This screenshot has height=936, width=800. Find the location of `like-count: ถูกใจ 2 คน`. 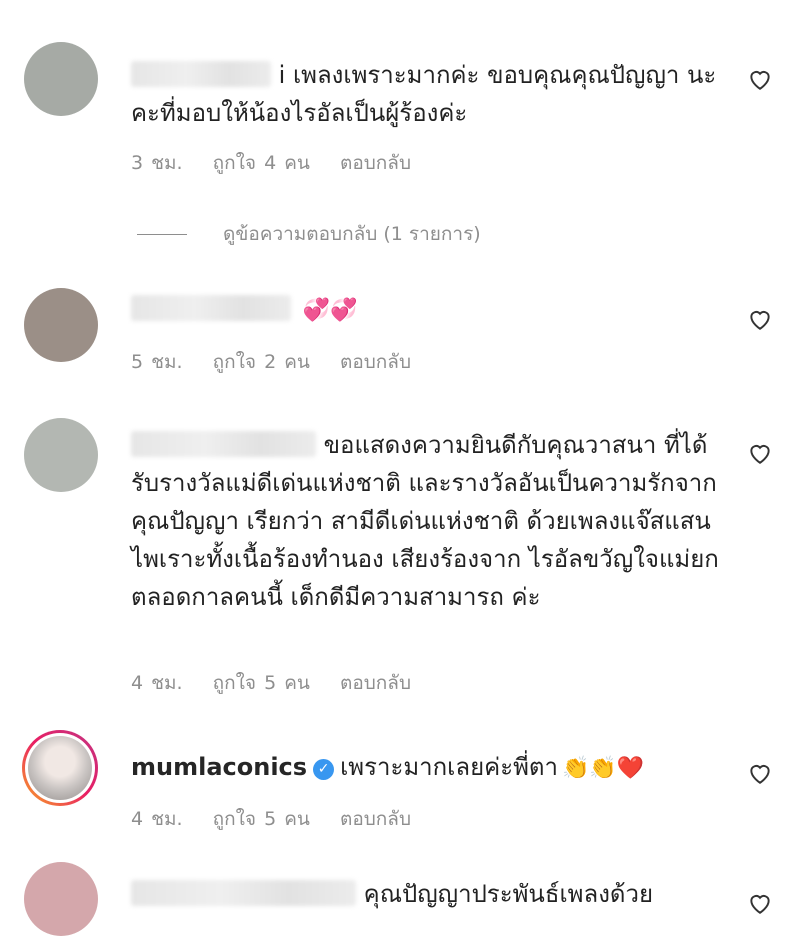

like-count: ถูกใจ 2 คน is located at coordinates (261, 362).